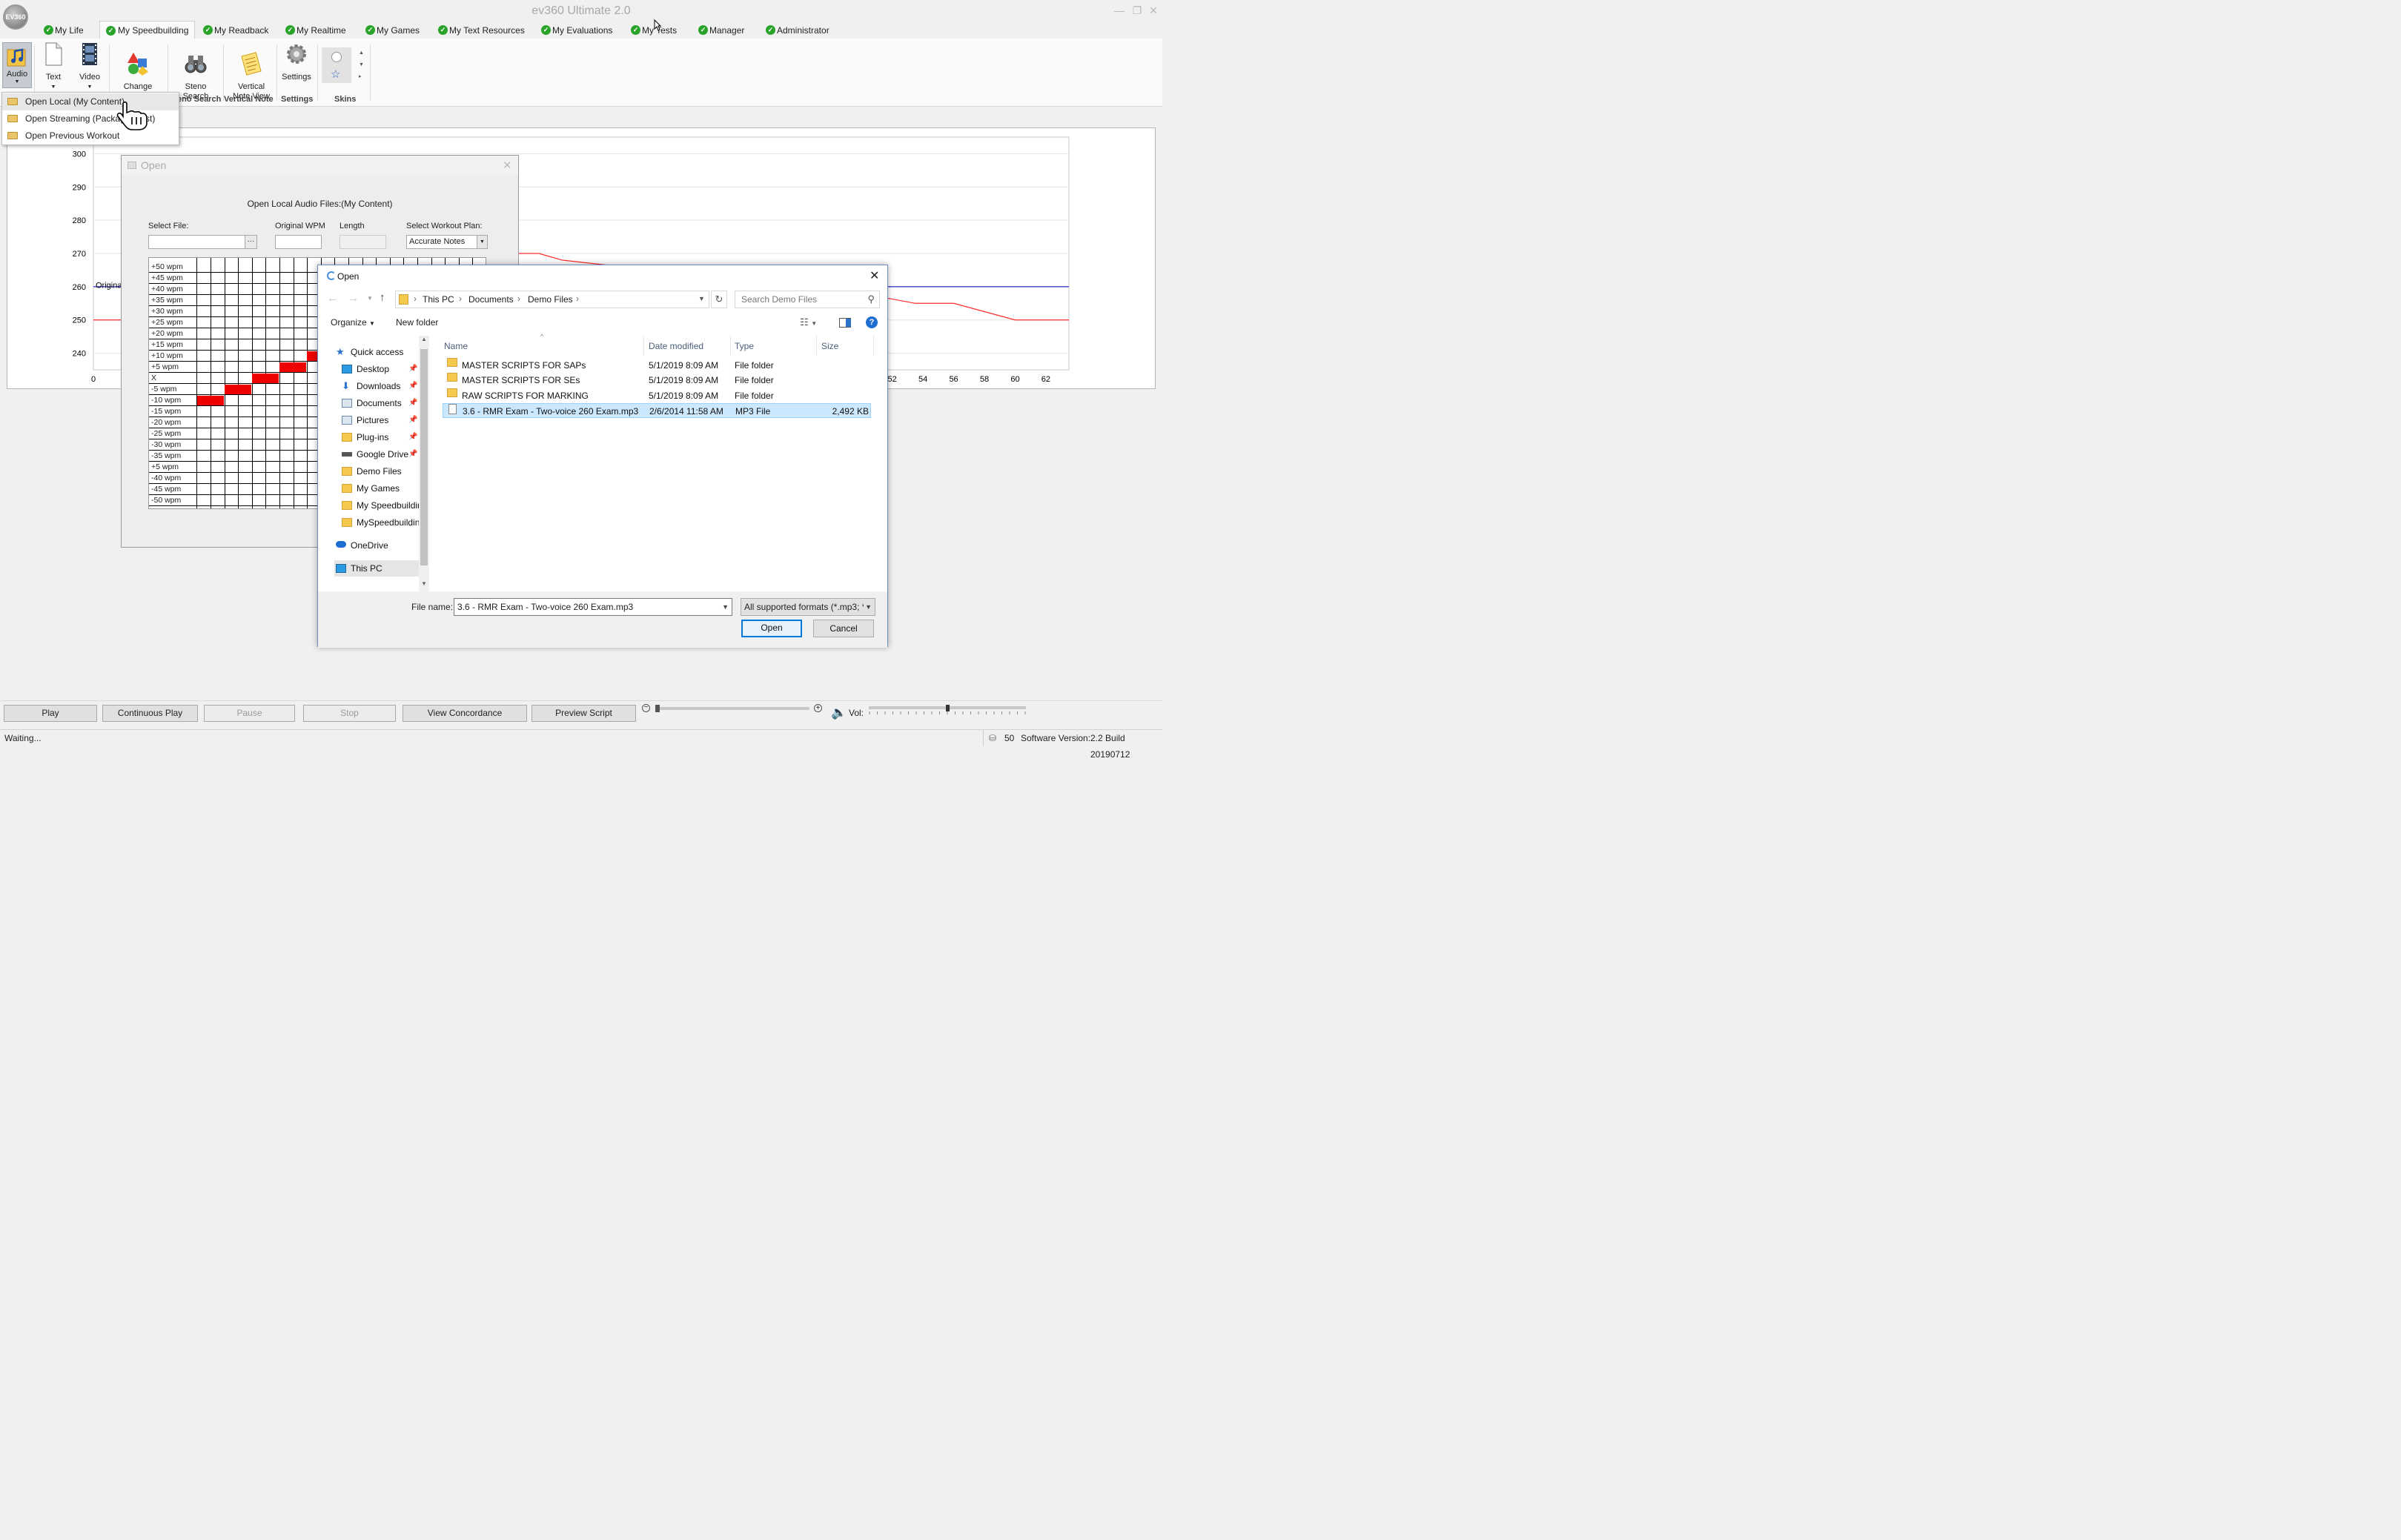  Describe the element at coordinates (90, 136) in the screenshot. I see `menu-open-previous-workout: Open Previous Workout` at that location.